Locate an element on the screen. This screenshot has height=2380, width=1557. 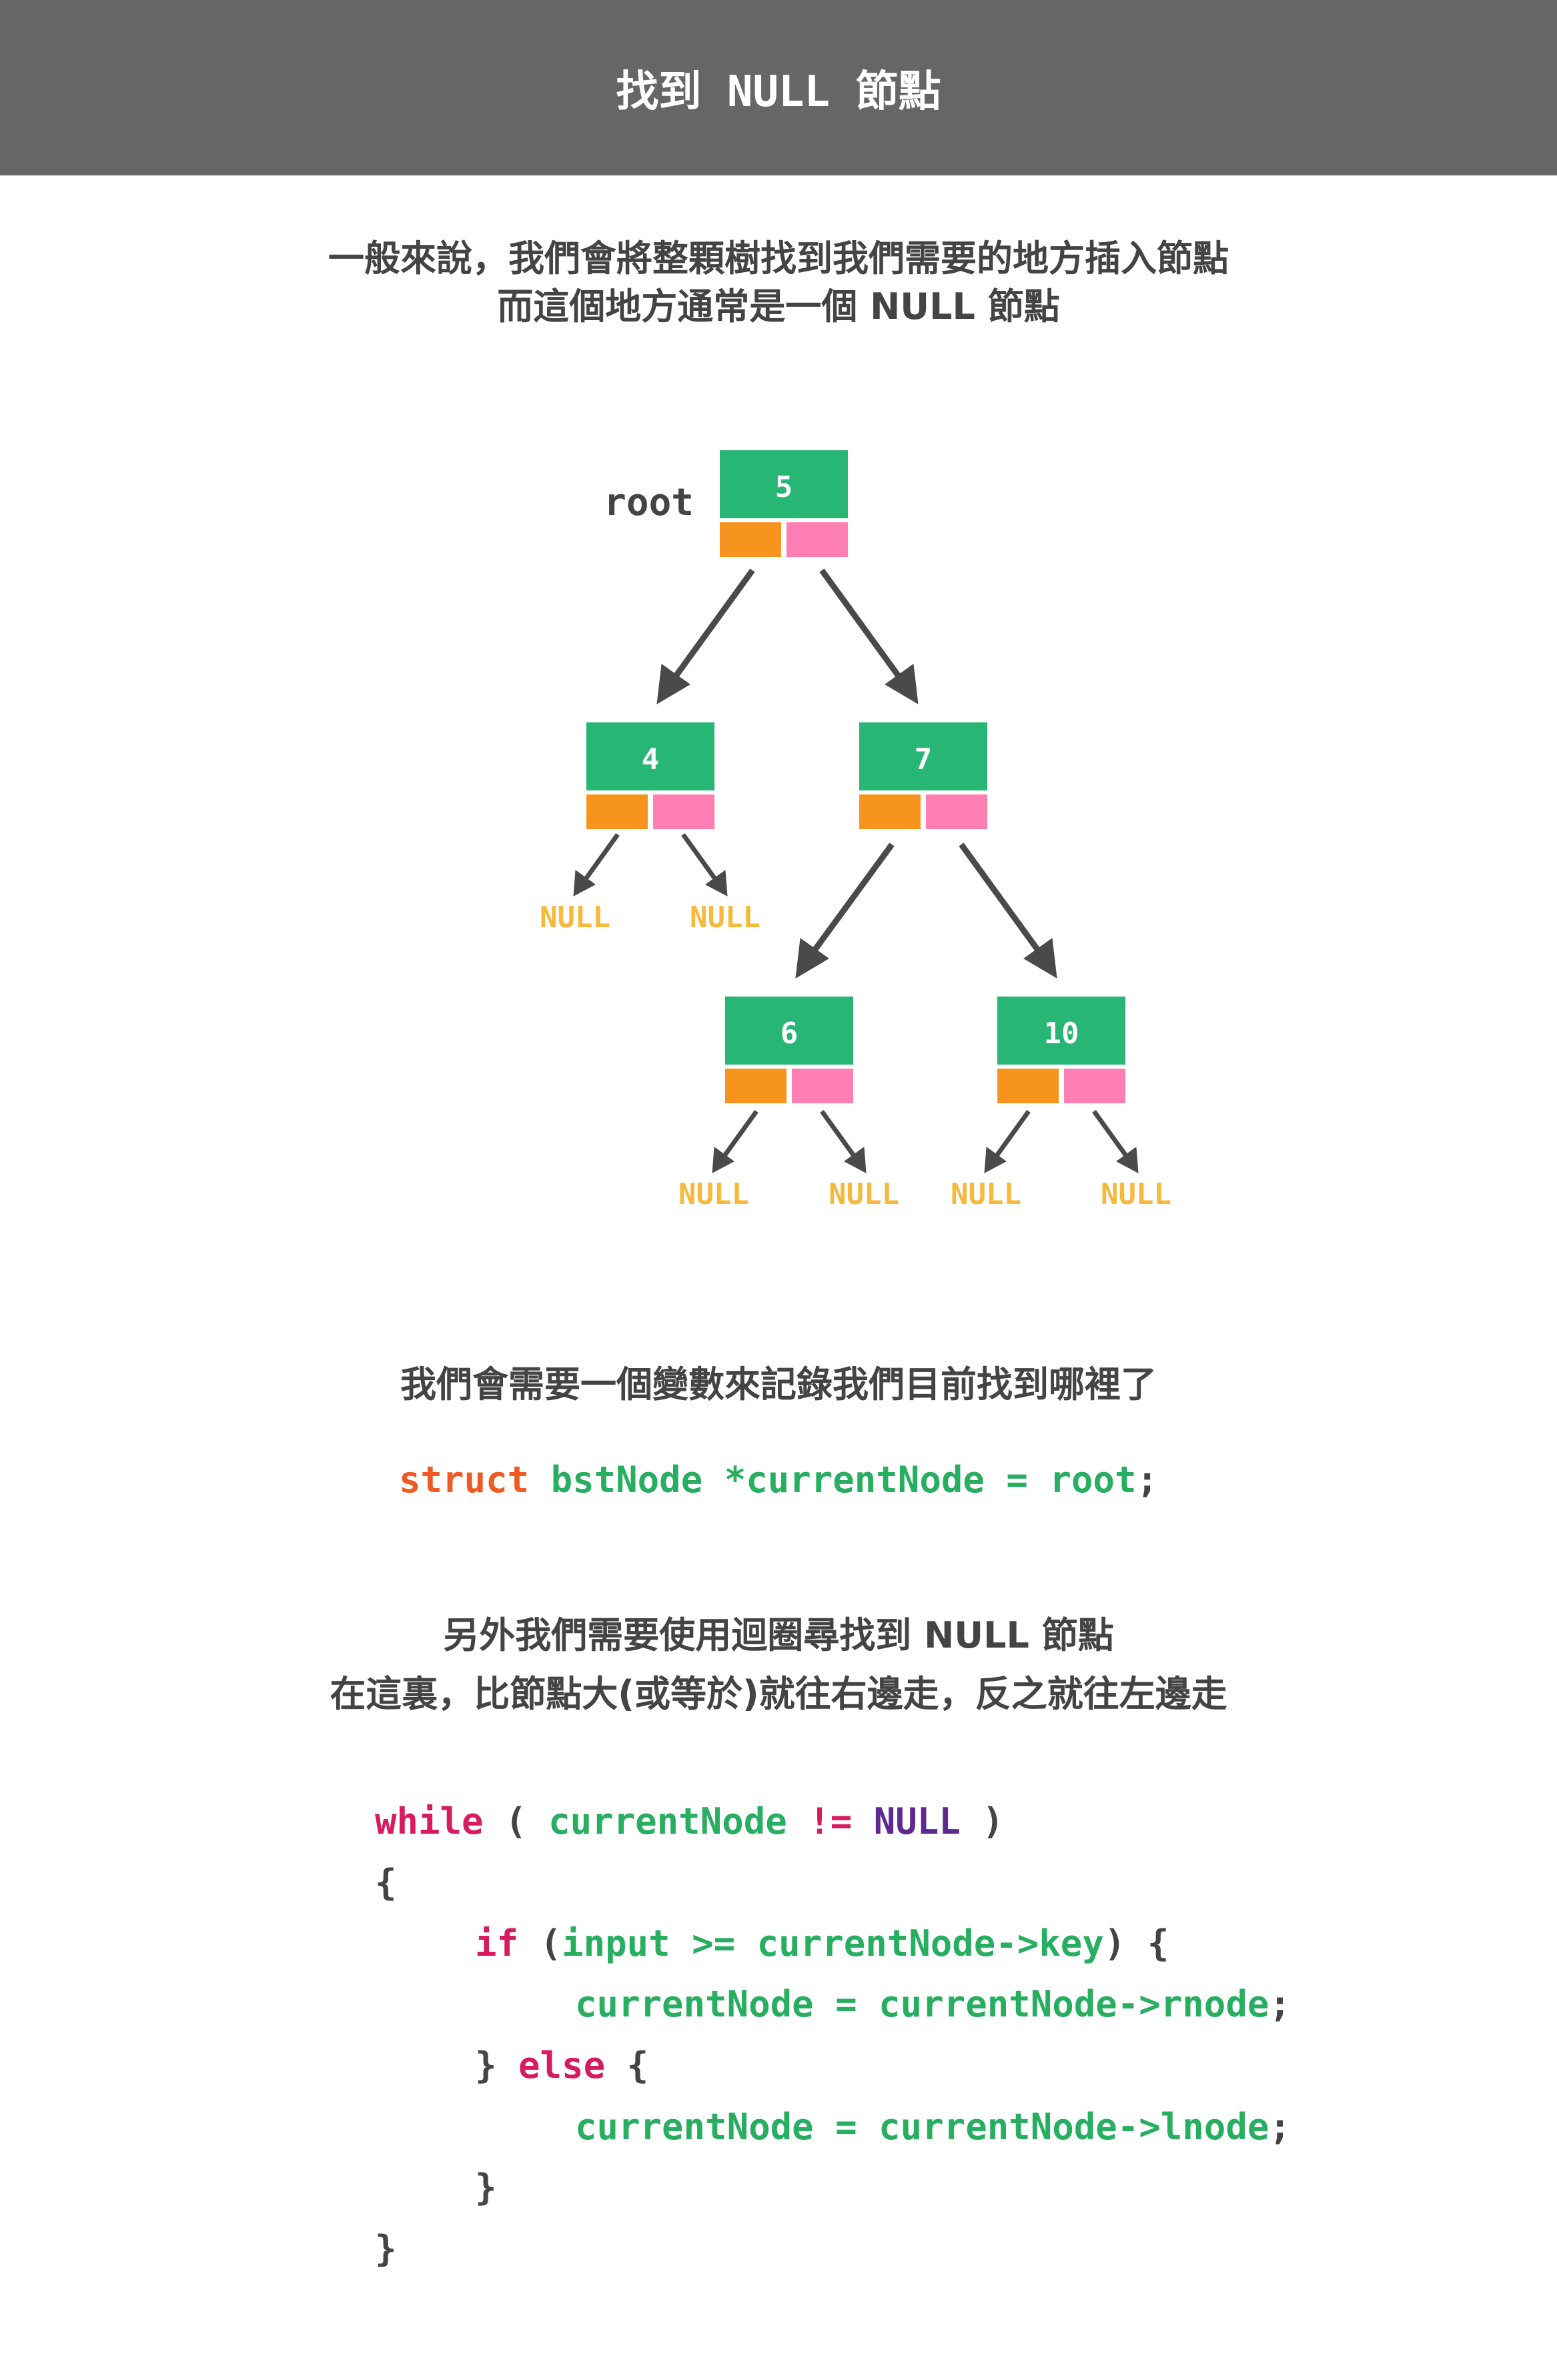
code-keyword: else is located at coordinates (562, 2065).